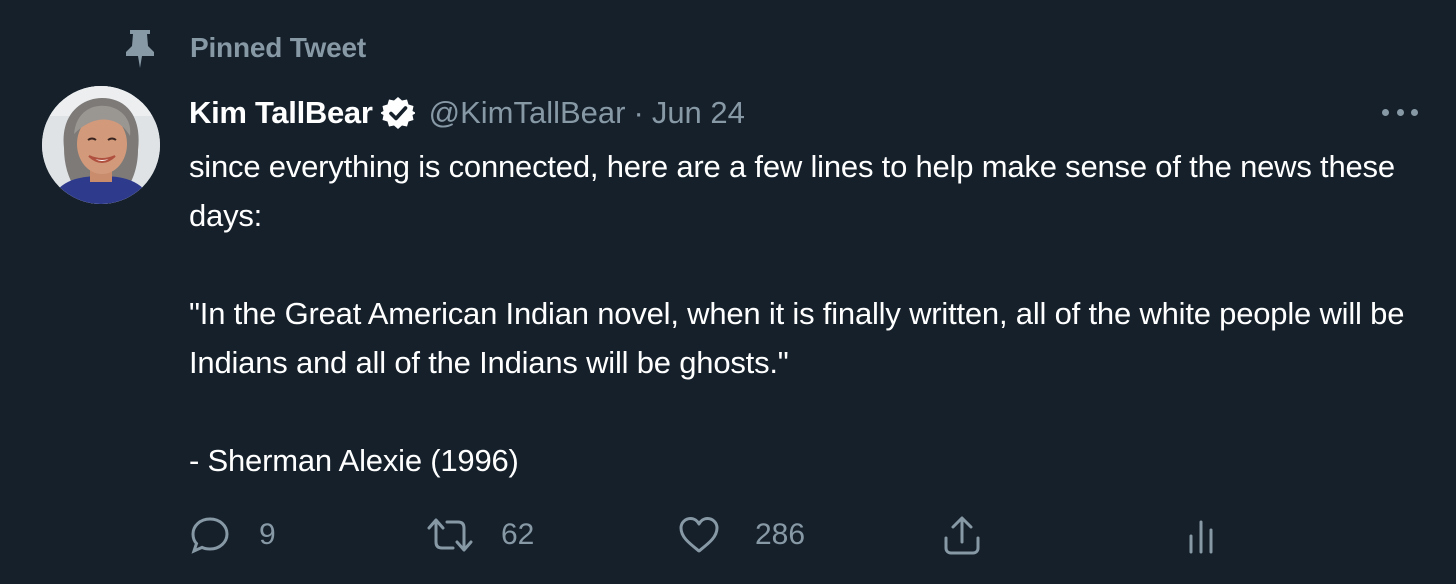 The width and height of the screenshot is (1456, 584). What do you see at coordinates (450, 535) in the screenshot?
I see `retweet-icon` at bounding box center [450, 535].